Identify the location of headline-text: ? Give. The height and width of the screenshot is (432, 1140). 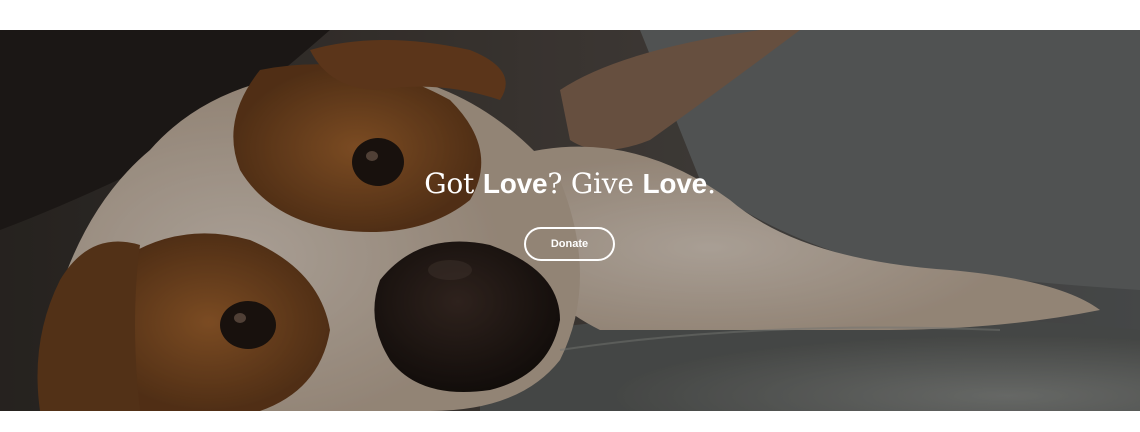
(595, 183).